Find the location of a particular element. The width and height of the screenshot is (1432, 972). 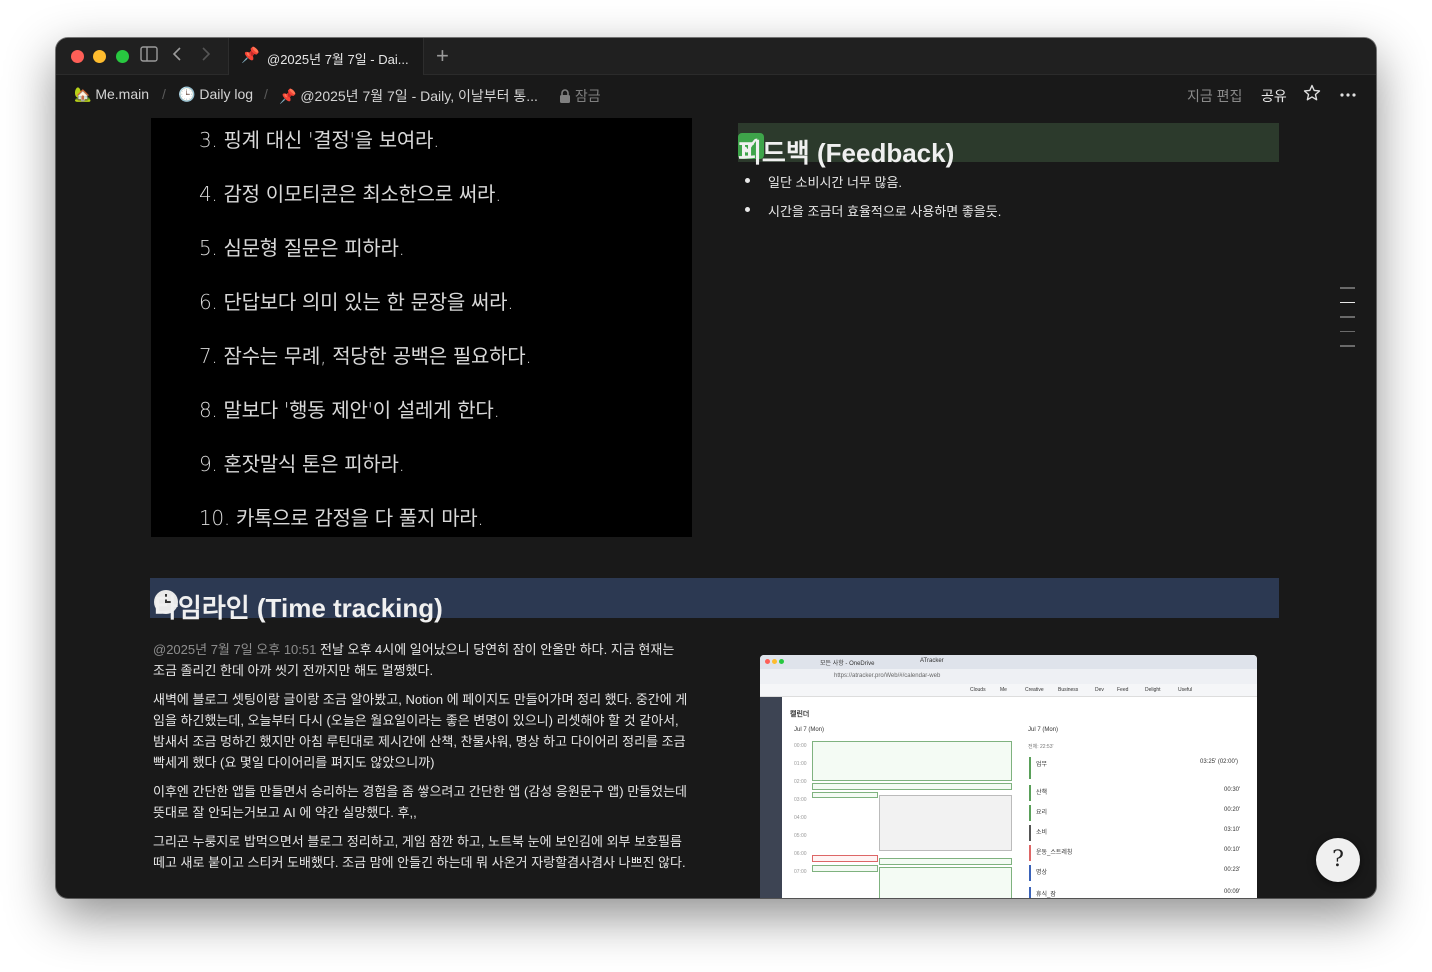

rule-line: 6. 단답보다 의미 있는 한 문장을 써라. is located at coordinates (356, 302).